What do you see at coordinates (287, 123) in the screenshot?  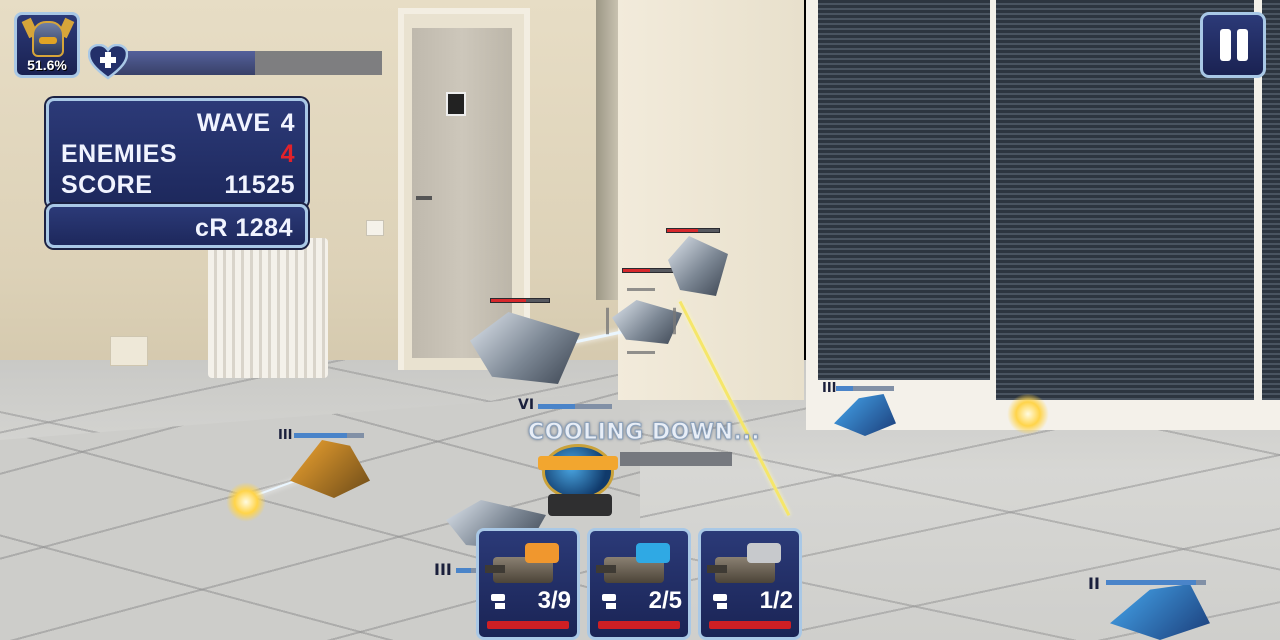 I see `wave-value: 4` at bounding box center [287, 123].